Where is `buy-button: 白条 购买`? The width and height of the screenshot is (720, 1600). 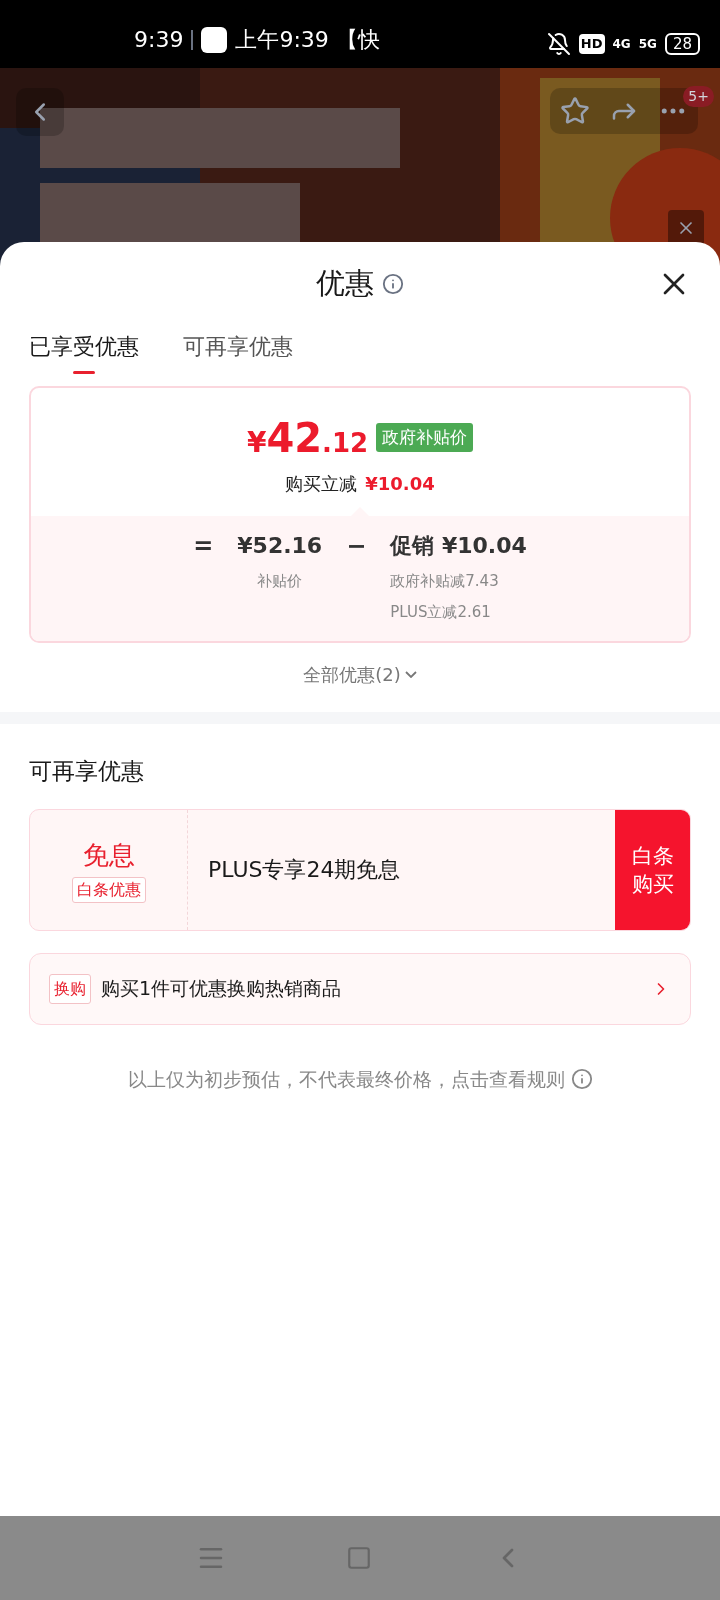 buy-button: 白条 购买 is located at coordinates (652, 869).